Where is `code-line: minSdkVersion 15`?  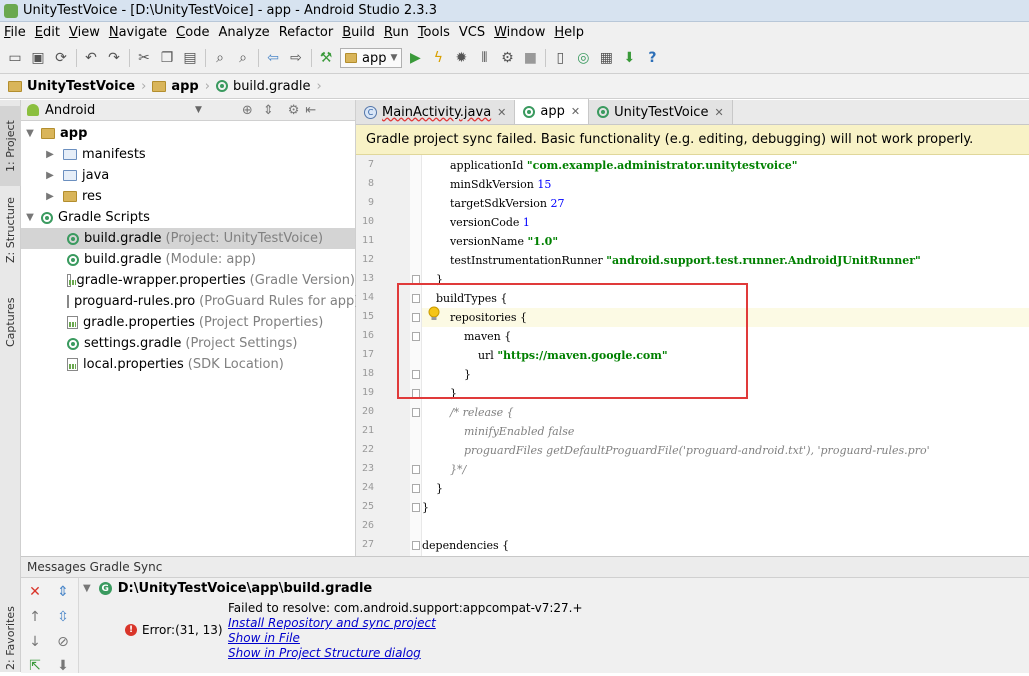 code-line: minSdkVersion 15 is located at coordinates (487, 184).